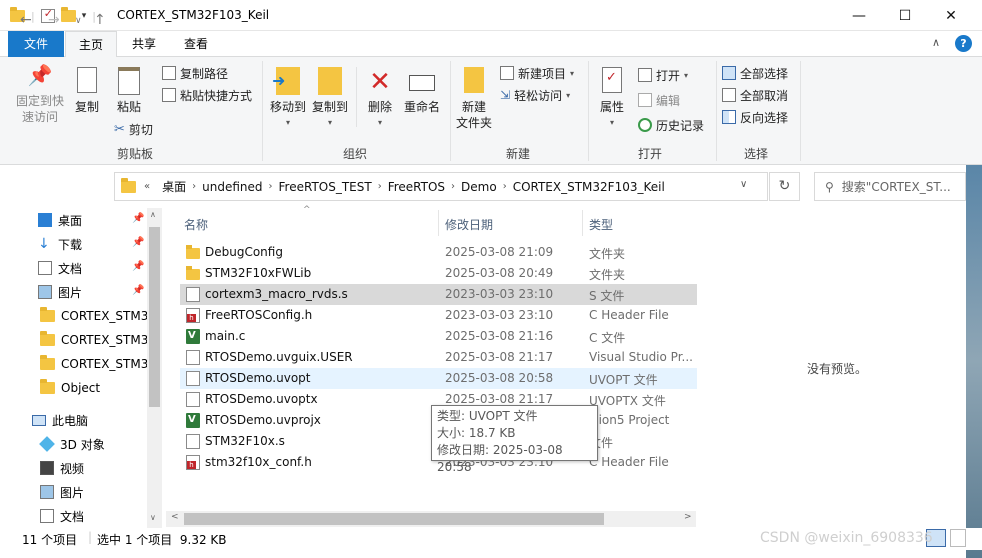  Describe the element at coordinates (60, 220) in the screenshot. I see `nav-item-desktop: 桌面` at that location.